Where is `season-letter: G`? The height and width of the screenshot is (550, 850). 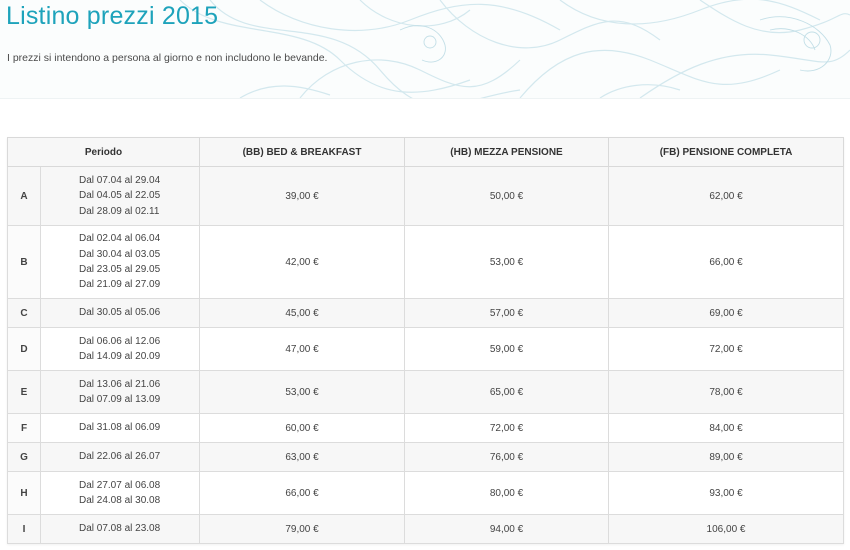 season-letter: G is located at coordinates (24, 457).